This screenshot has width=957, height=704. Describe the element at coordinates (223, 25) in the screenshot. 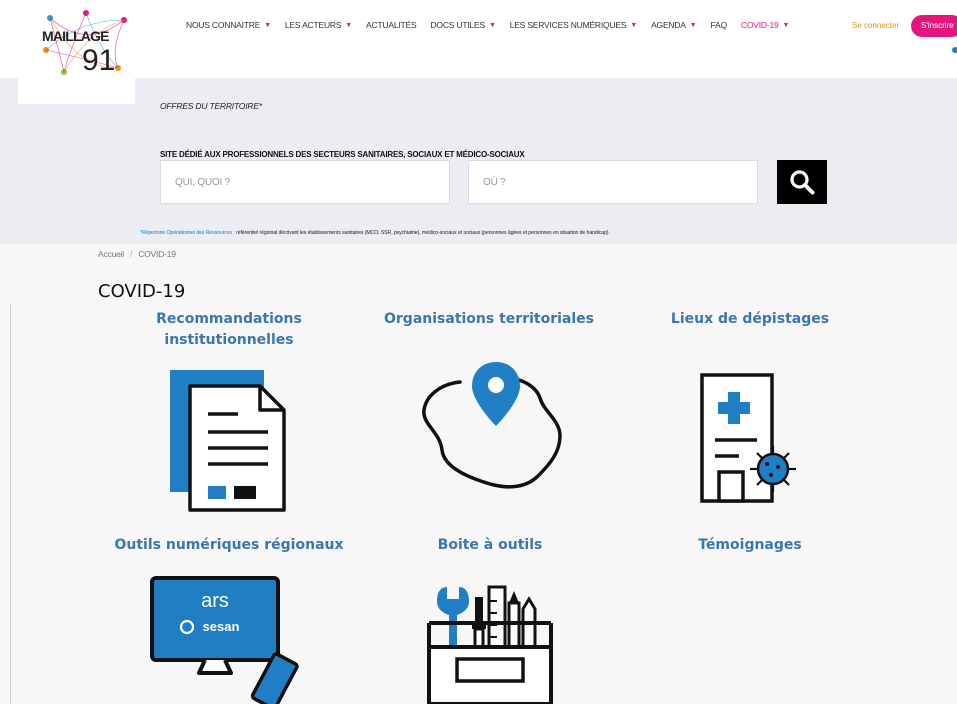

I see `nav-item-label: NOUS CONNAITRE` at that location.